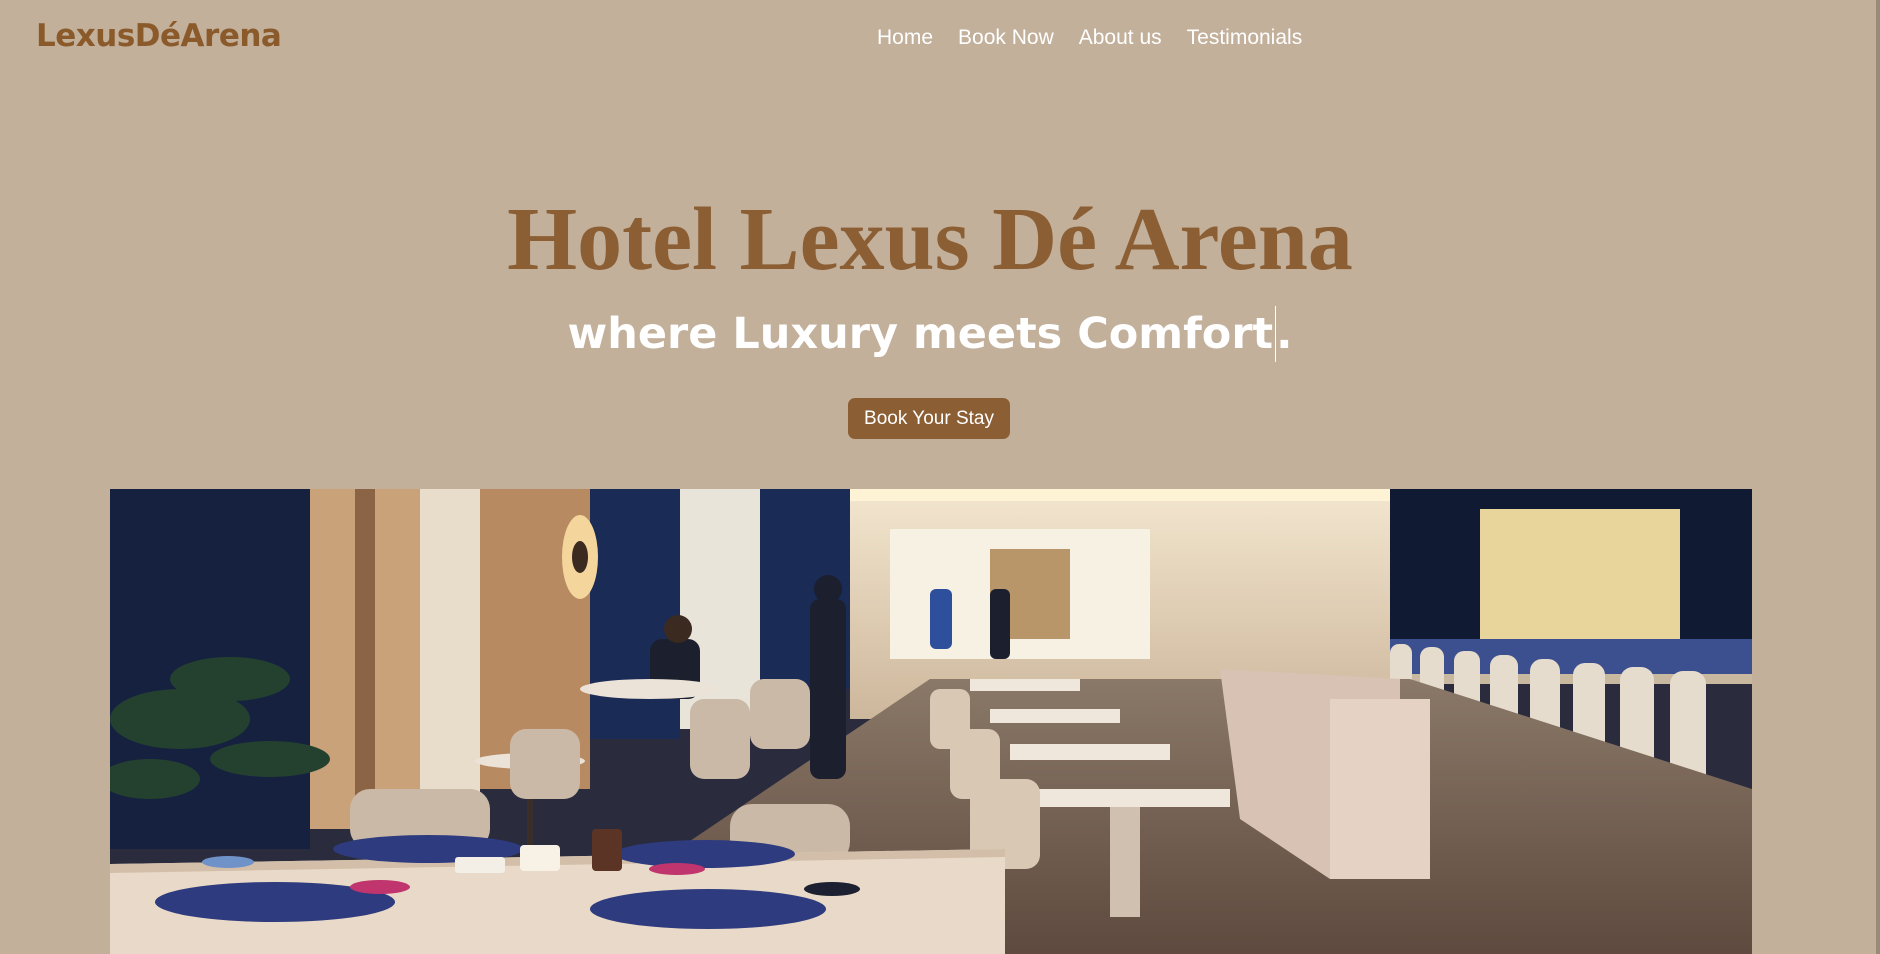  I want to click on hero-title: Hotel Lexus Dé Arena, so click(930, 239).